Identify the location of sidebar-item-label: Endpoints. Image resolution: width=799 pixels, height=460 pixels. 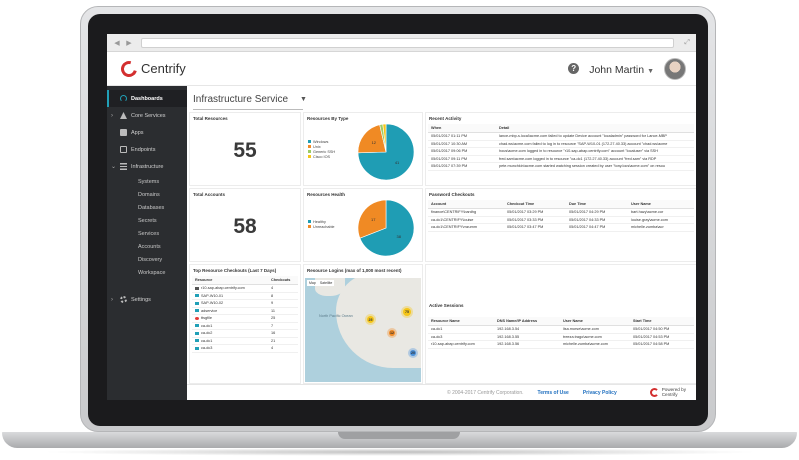
(143, 149).